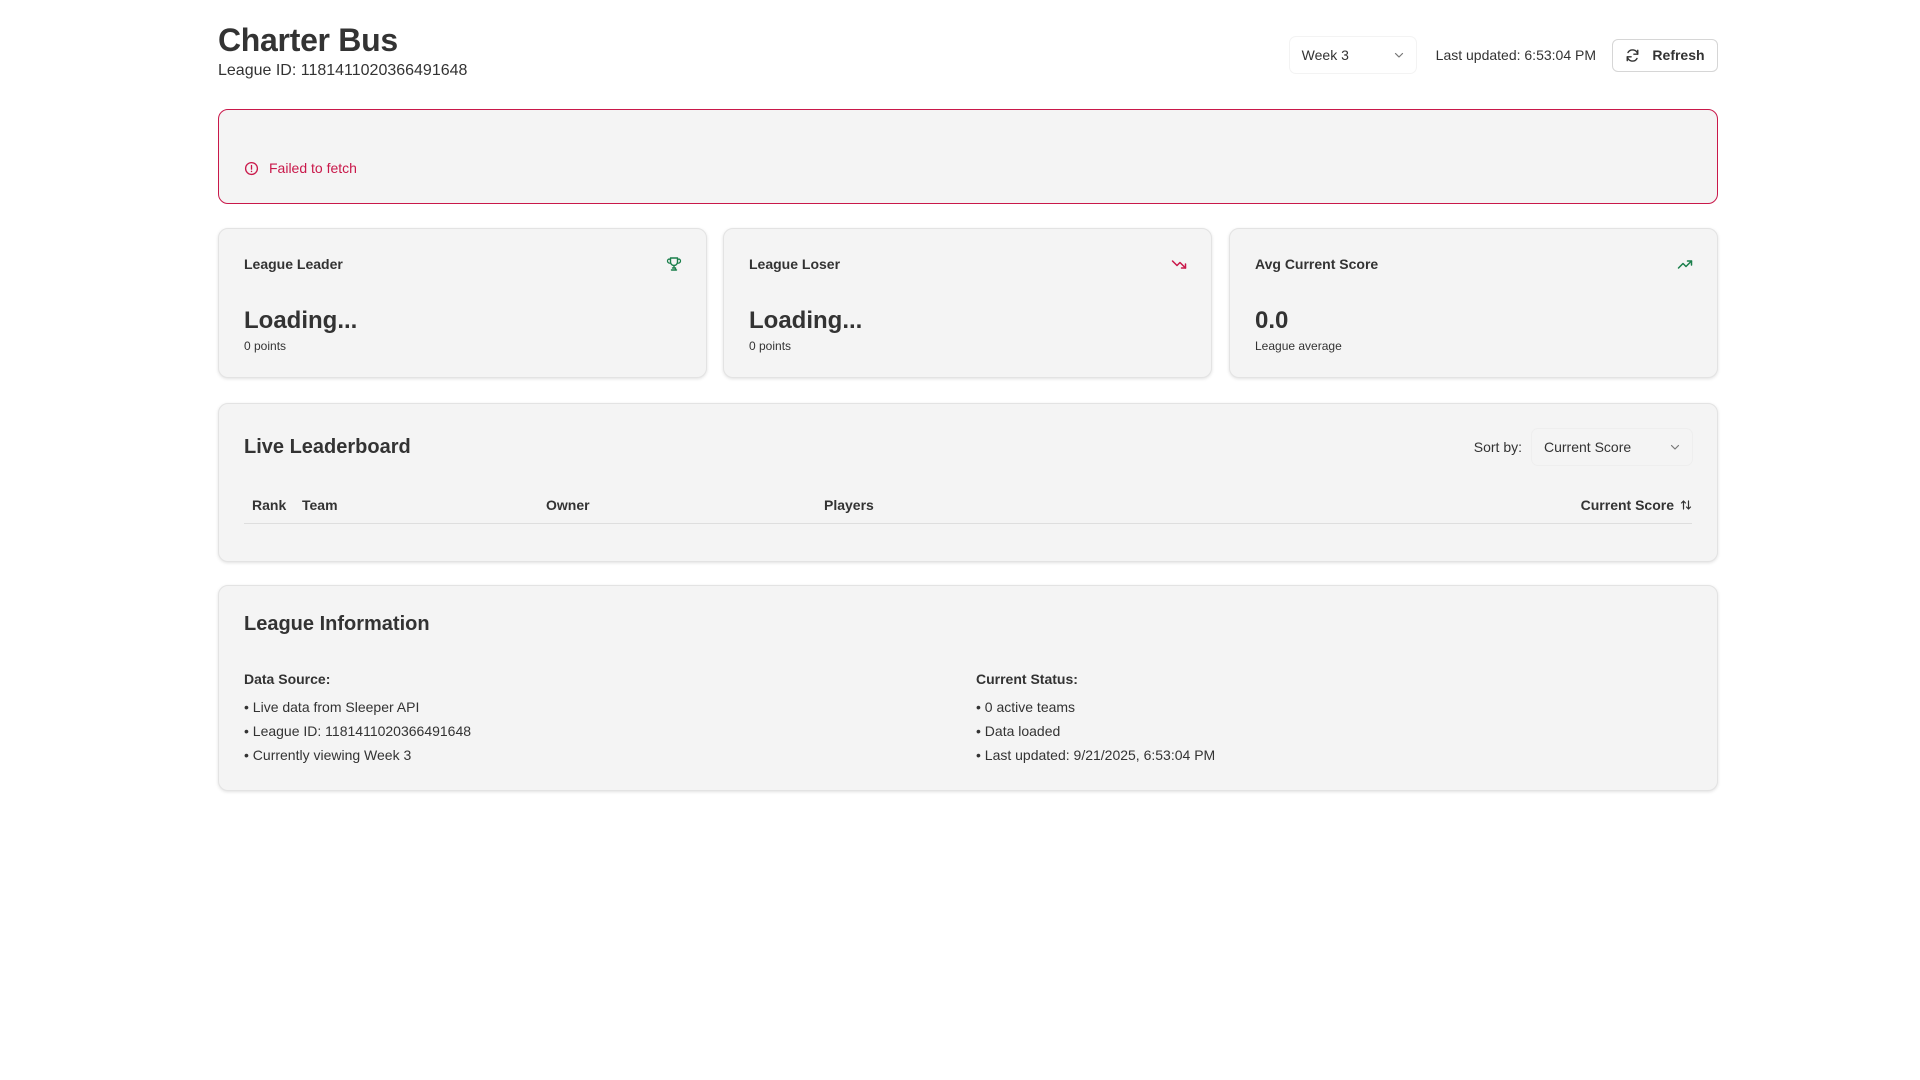 Image resolution: width=1920 pixels, height=1080 pixels. What do you see at coordinates (320, 505) in the screenshot?
I see `column-header-team: Team` at bounding box center [320, 505].